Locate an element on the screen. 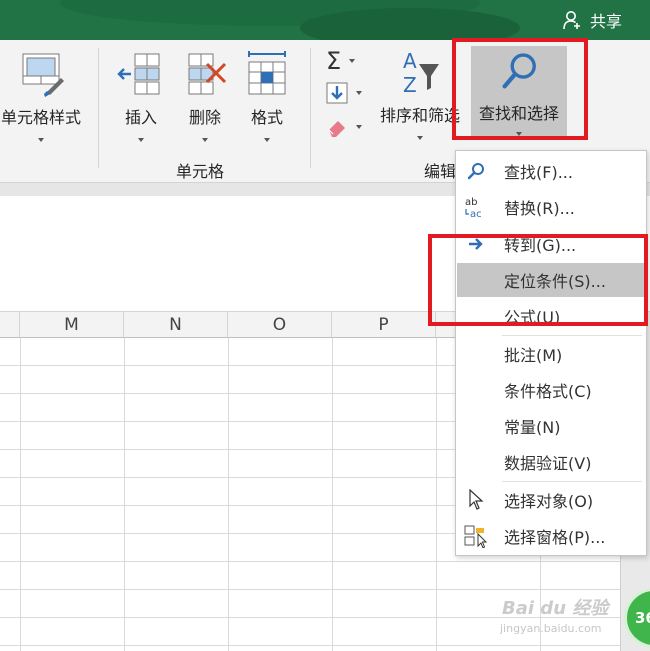  menu-item-data-validation: 数据验证(V) is located at coordinates (551, 462).